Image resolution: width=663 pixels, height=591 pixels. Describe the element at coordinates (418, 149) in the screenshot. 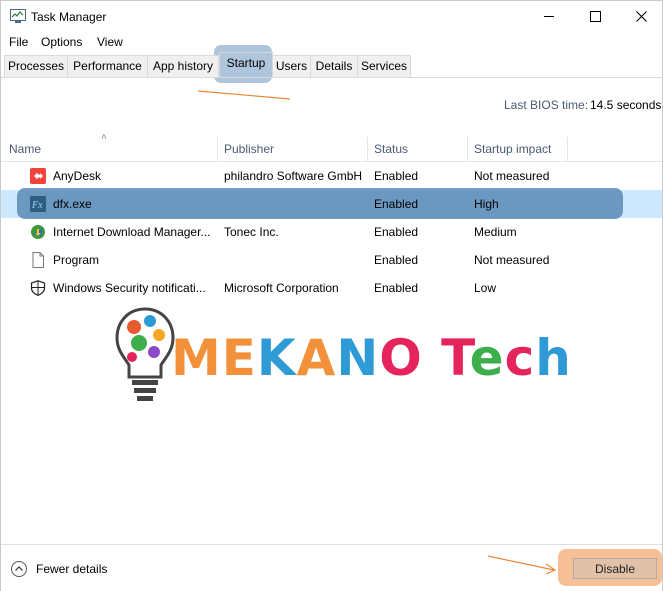

I see `column-status: Status` at that location.